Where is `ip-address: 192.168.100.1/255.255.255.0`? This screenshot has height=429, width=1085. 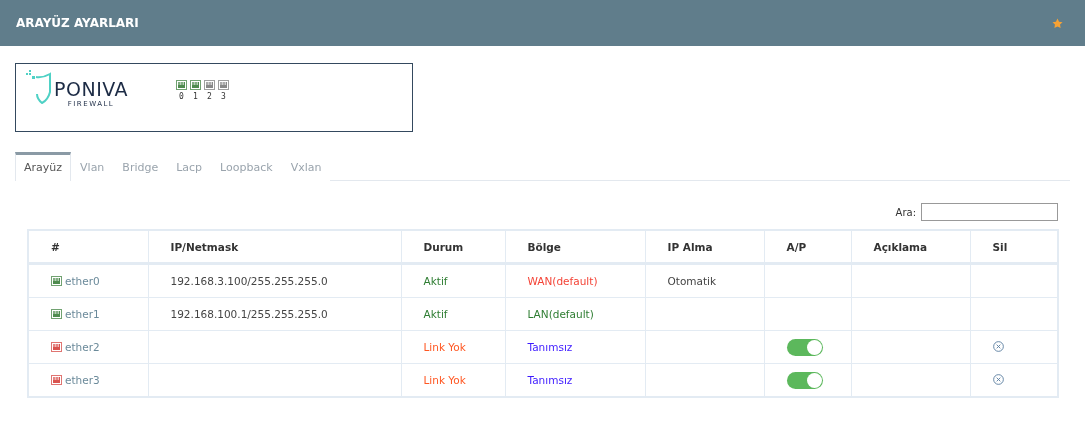 ip-address: 192.168.100.1/255.255.255.0 is located at coordinates (249, 314).